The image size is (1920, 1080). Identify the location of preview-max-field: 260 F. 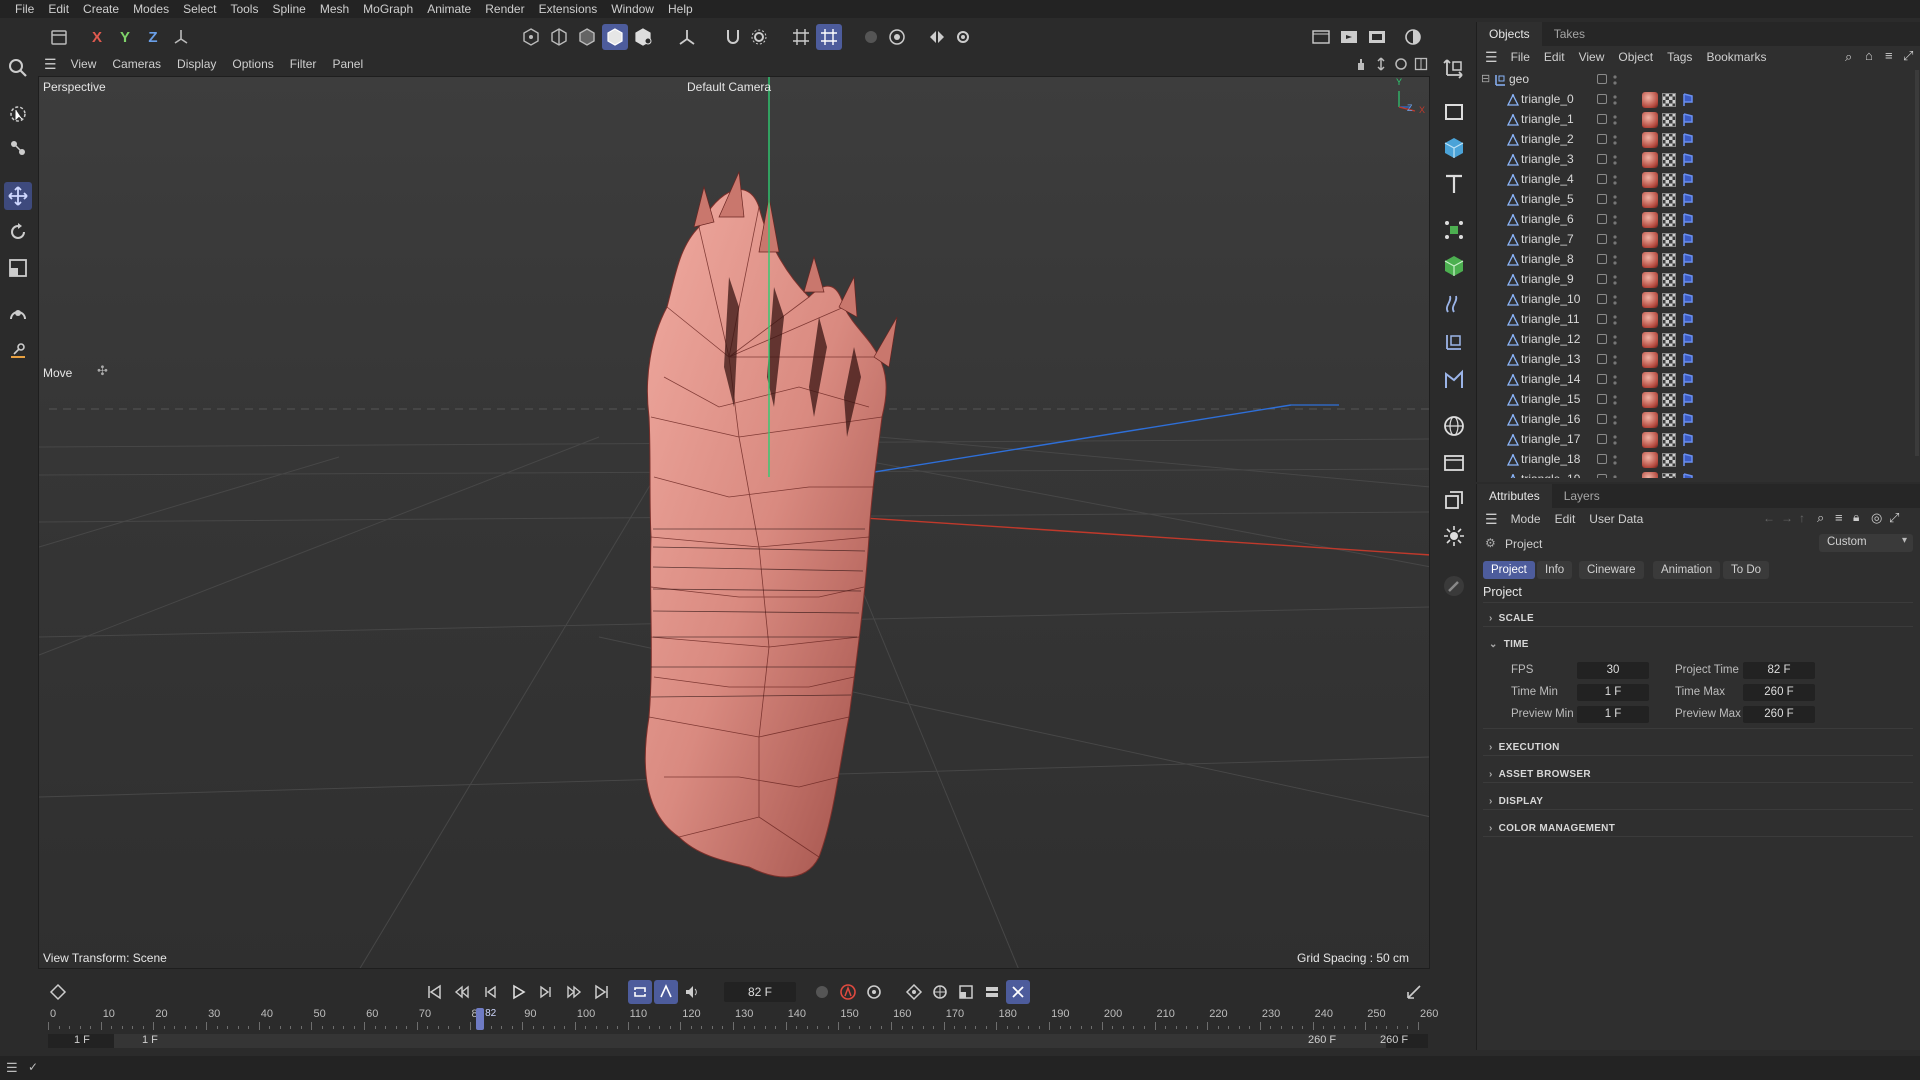
(1779, 714).